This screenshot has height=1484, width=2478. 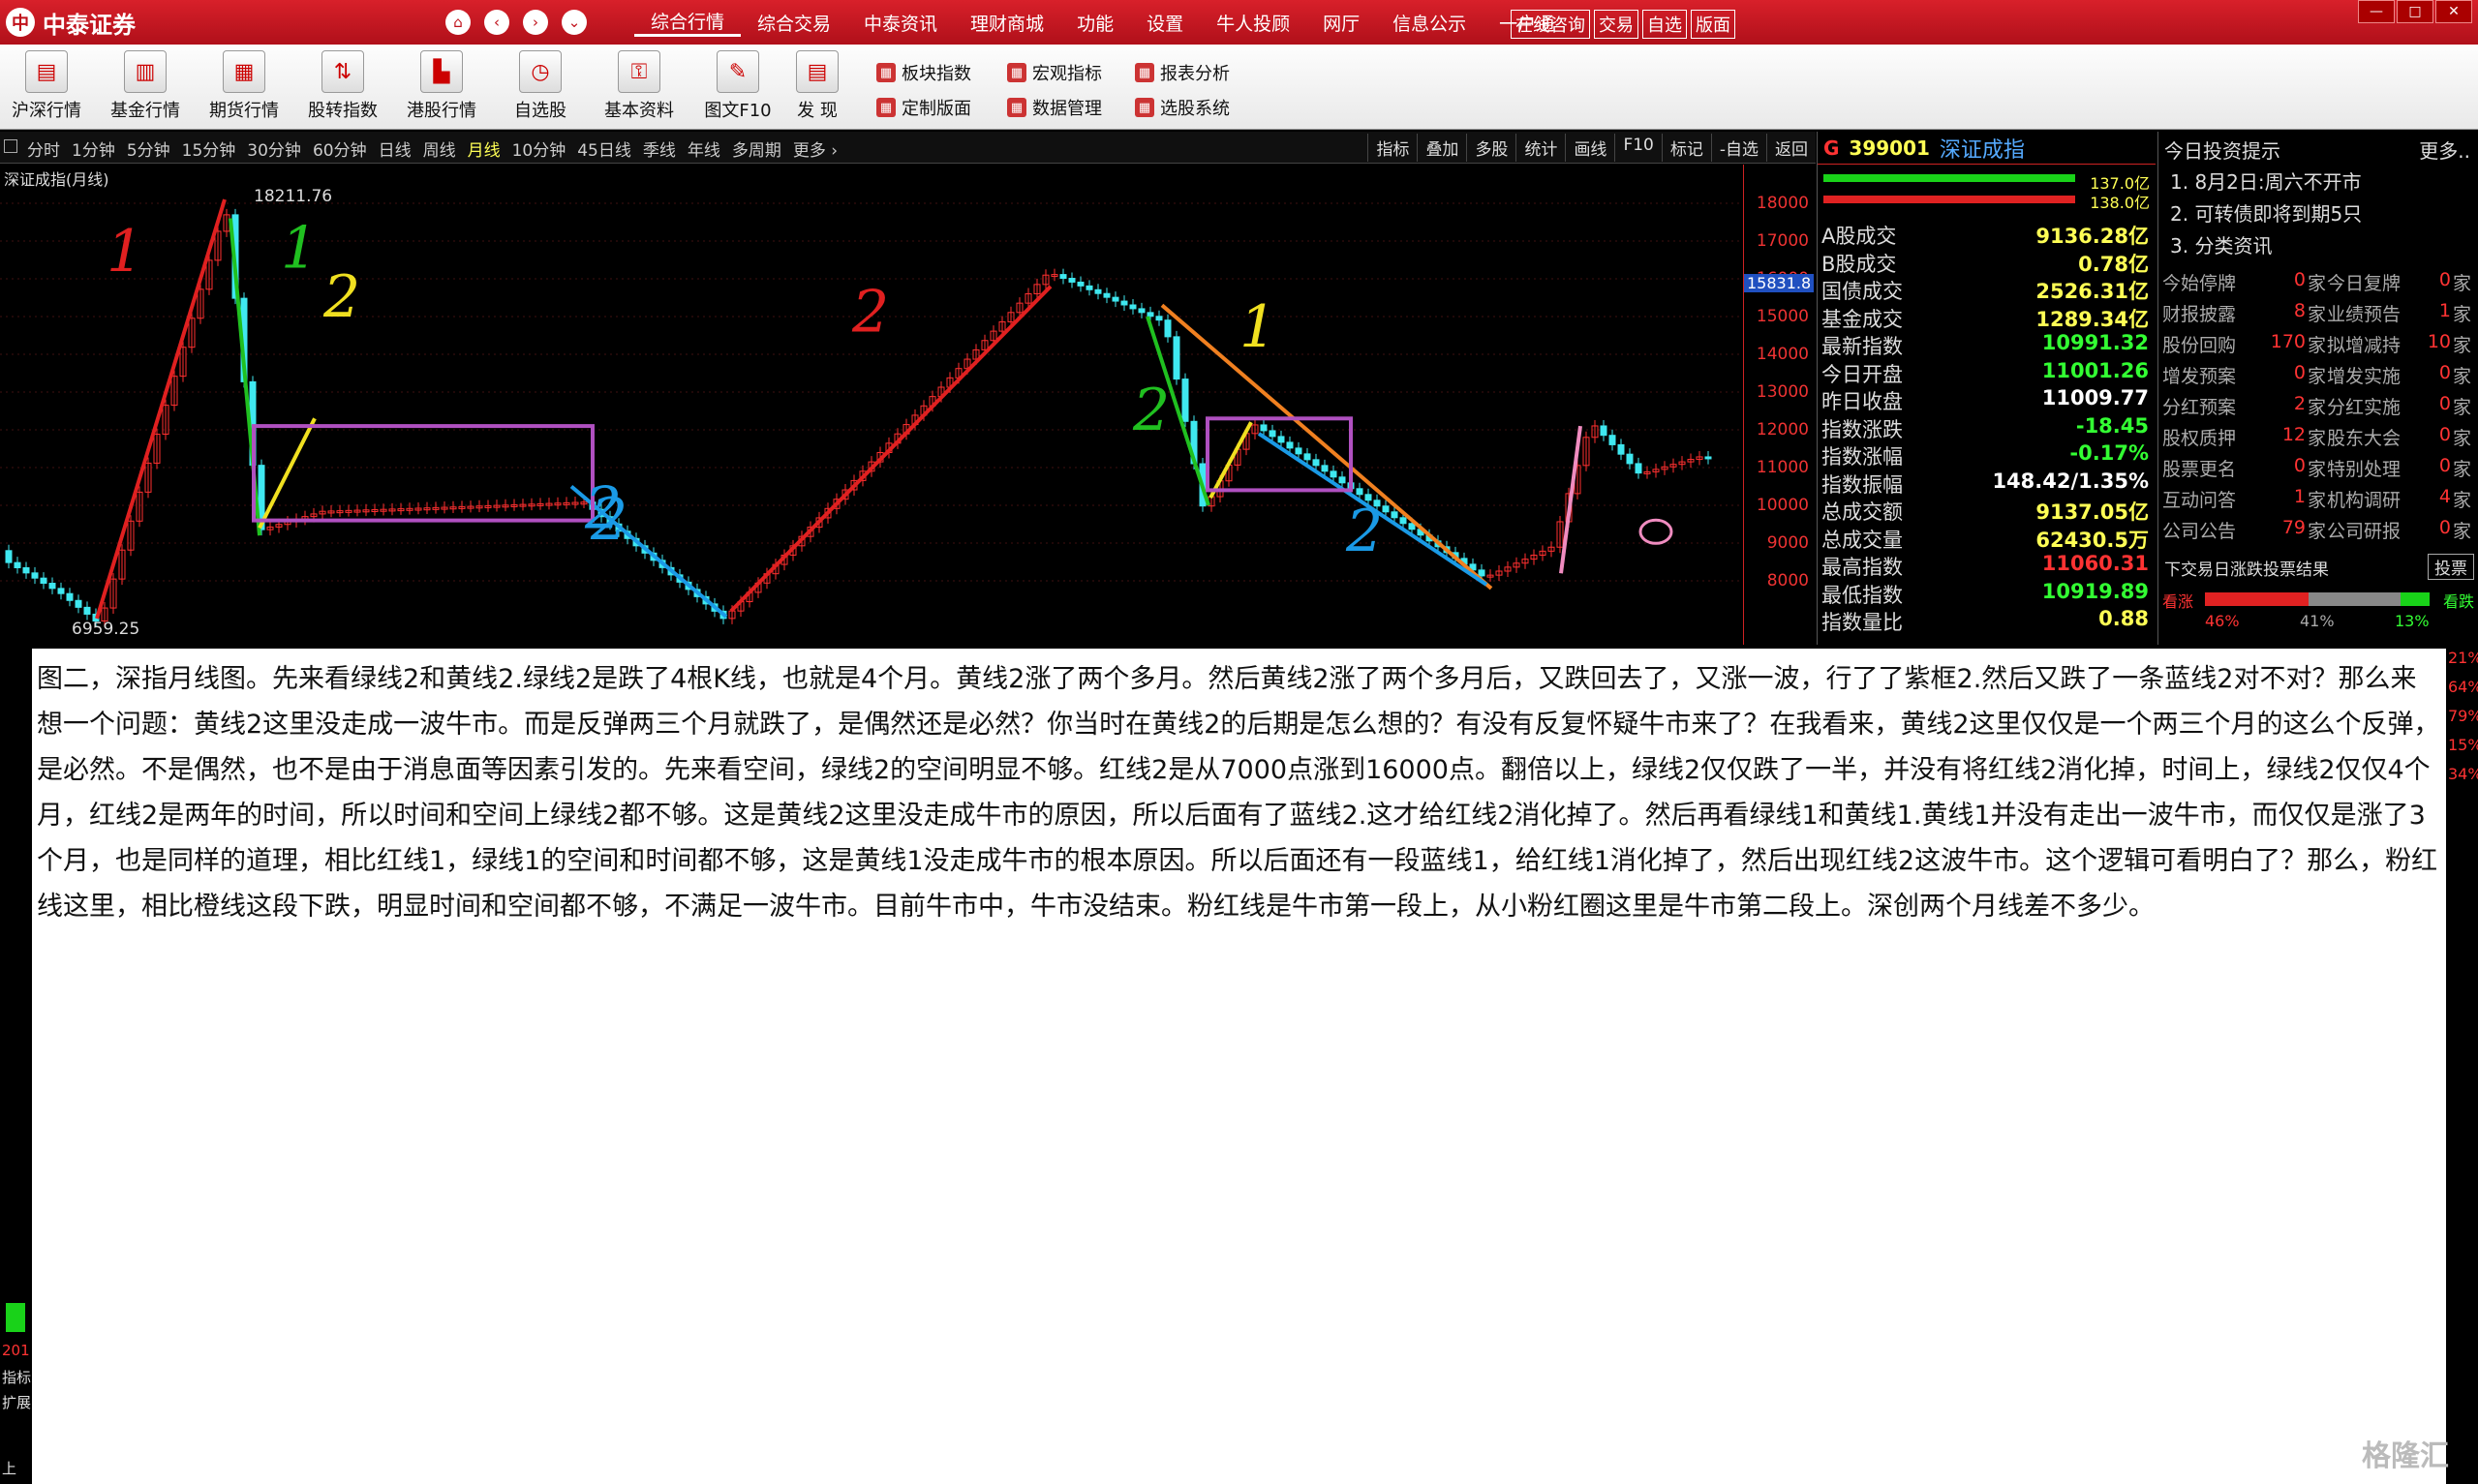 I want to click on period-tab-10: 45日线, so click(x=604, y=148).